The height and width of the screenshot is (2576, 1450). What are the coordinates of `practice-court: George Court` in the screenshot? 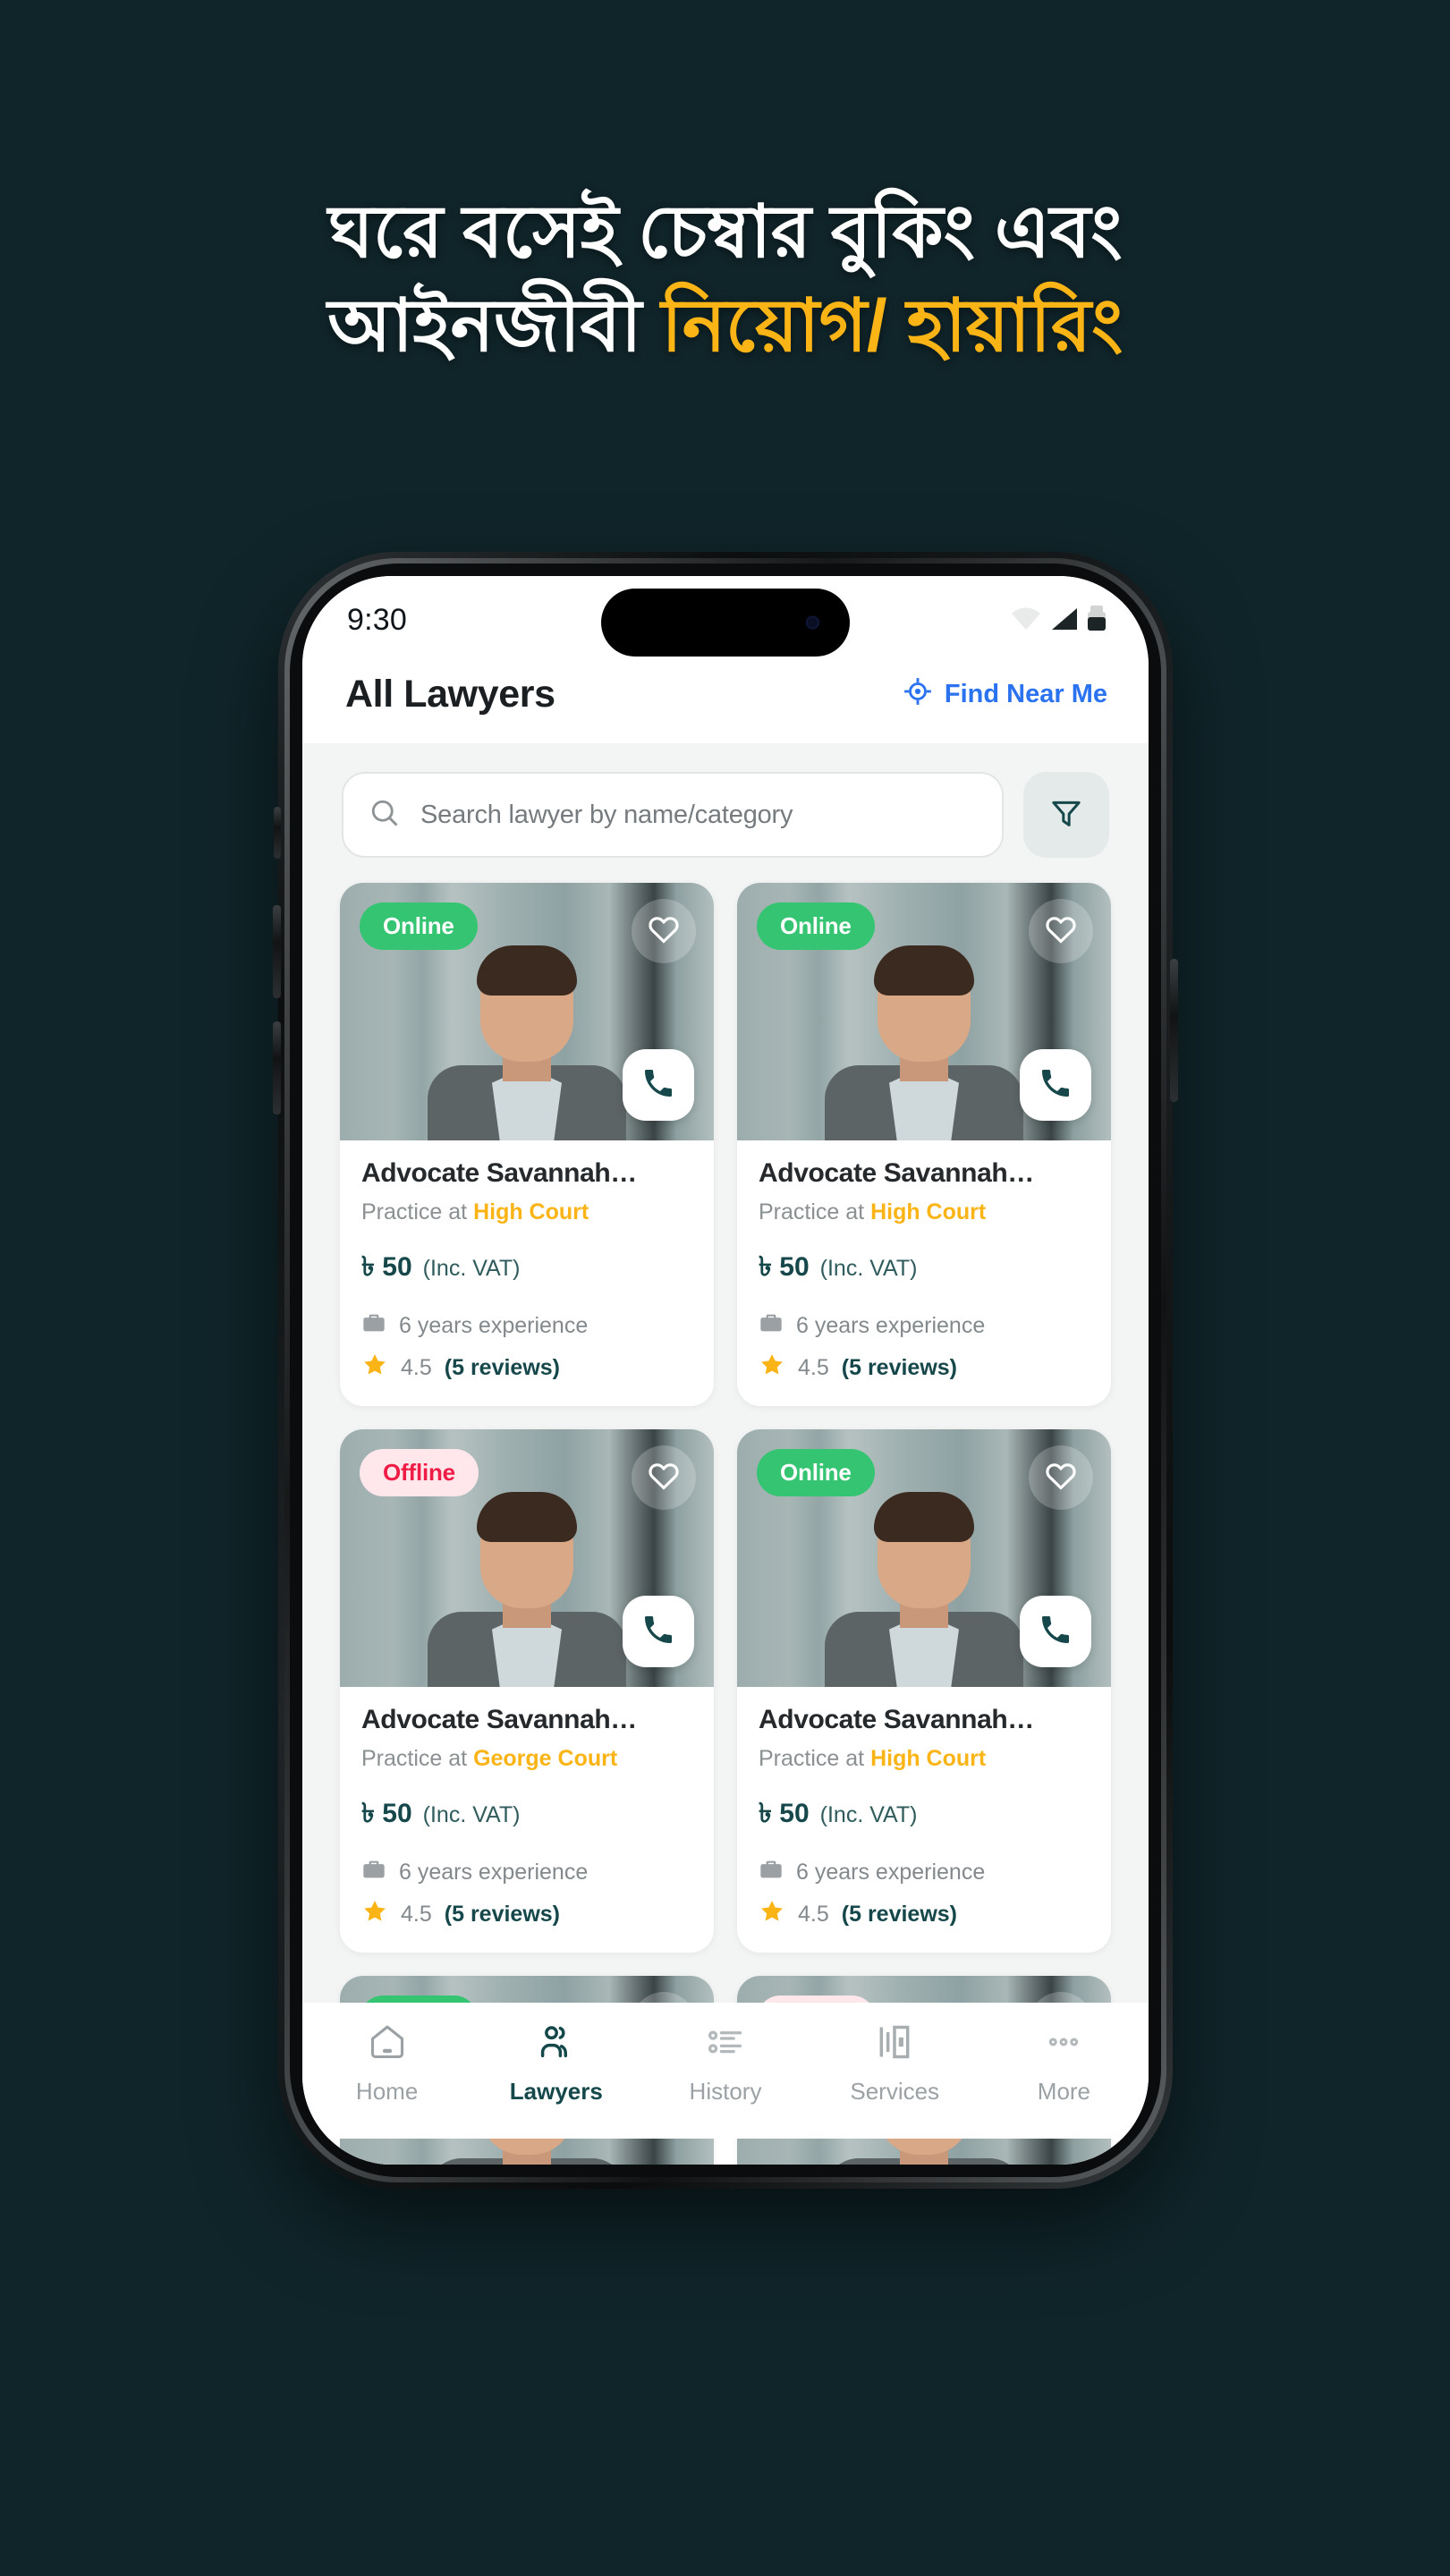 It's located at (545, 1758).